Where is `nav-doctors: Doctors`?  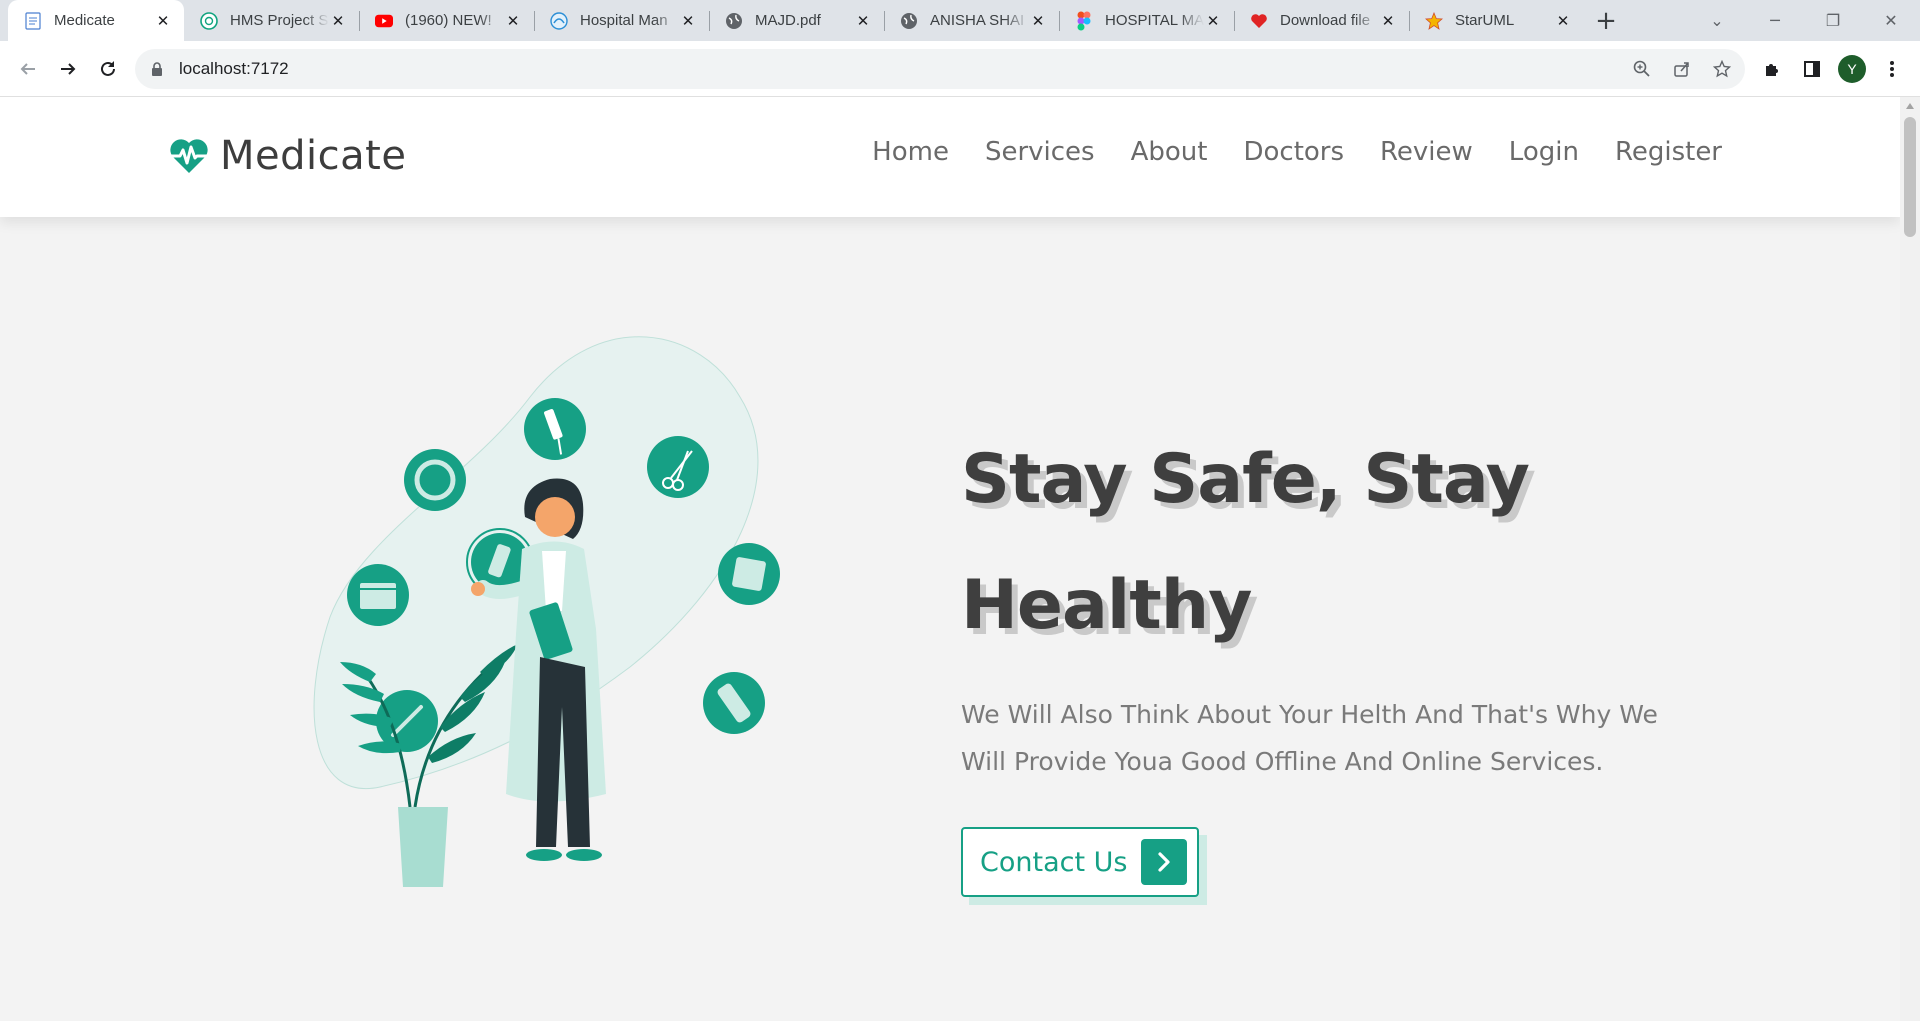 nav-doctors: Doctors is located at coordinates (1293, 152).